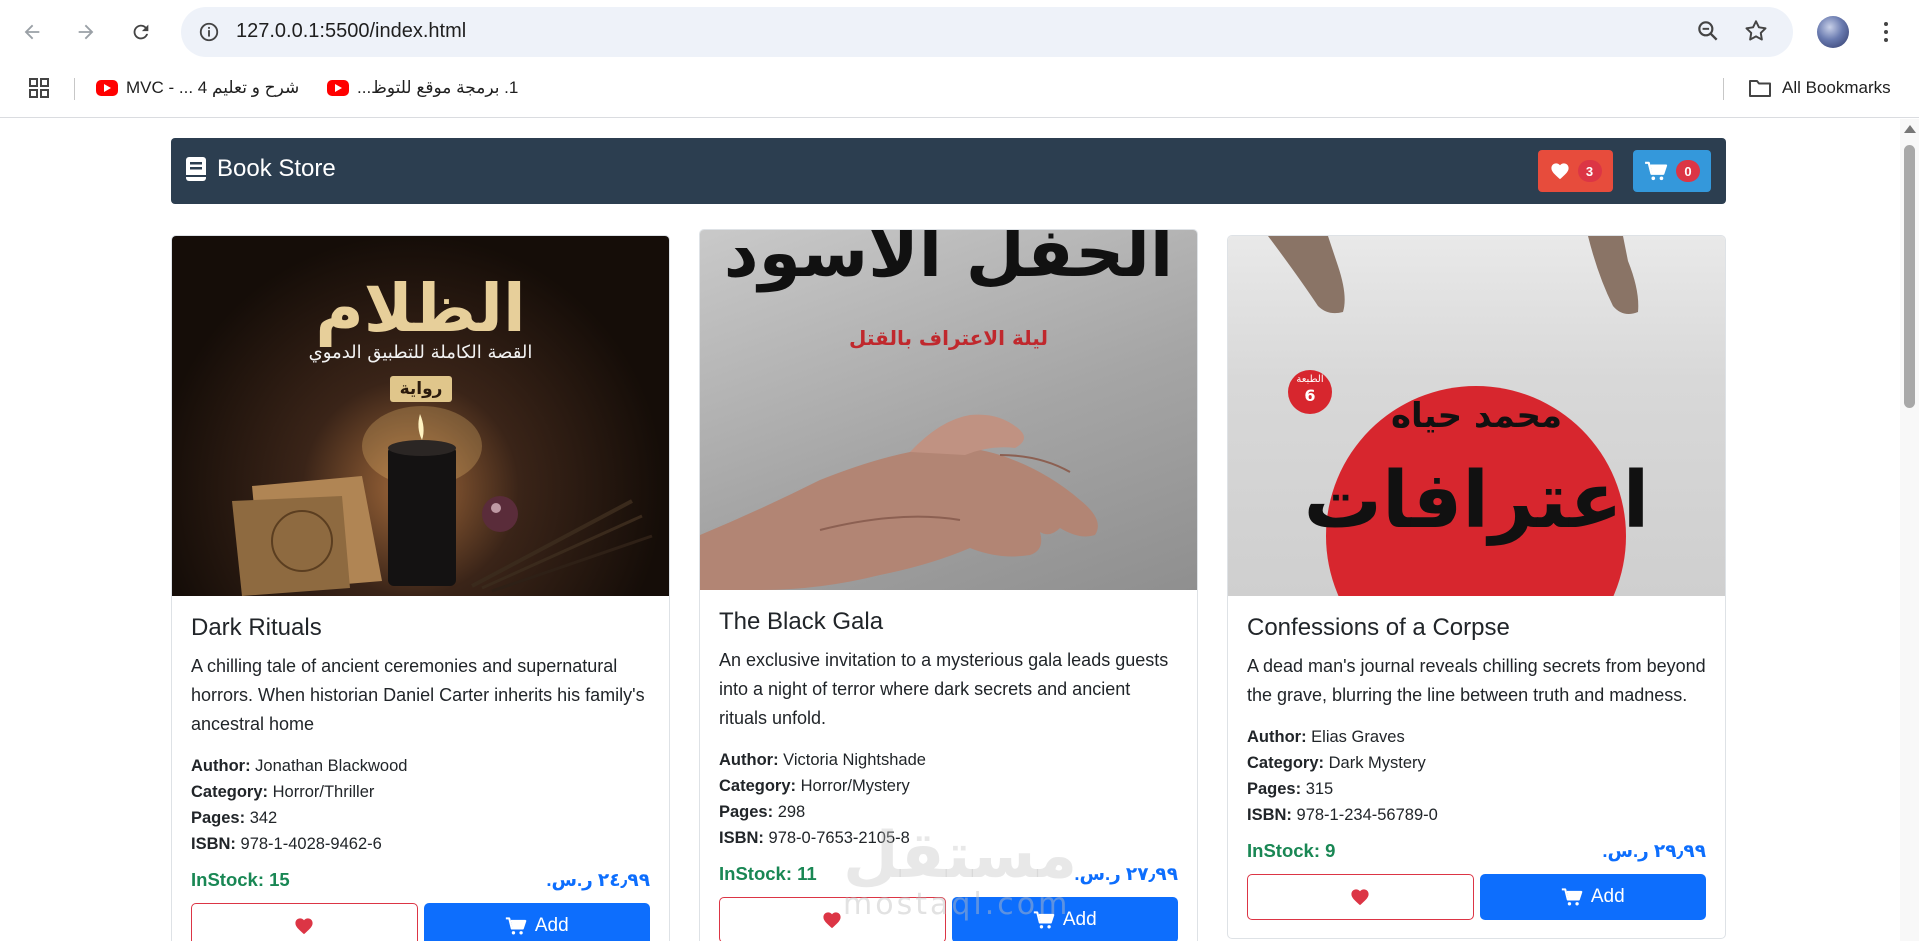  I want to click on stock-status: InStock: 9, so click(1291, 850).